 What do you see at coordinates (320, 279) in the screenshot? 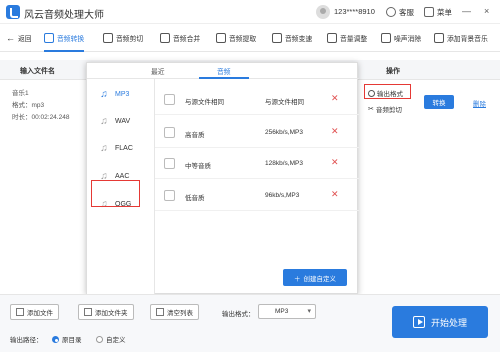
I see `create-custom-label: 创建自定义` at bounding box center [320, 279].